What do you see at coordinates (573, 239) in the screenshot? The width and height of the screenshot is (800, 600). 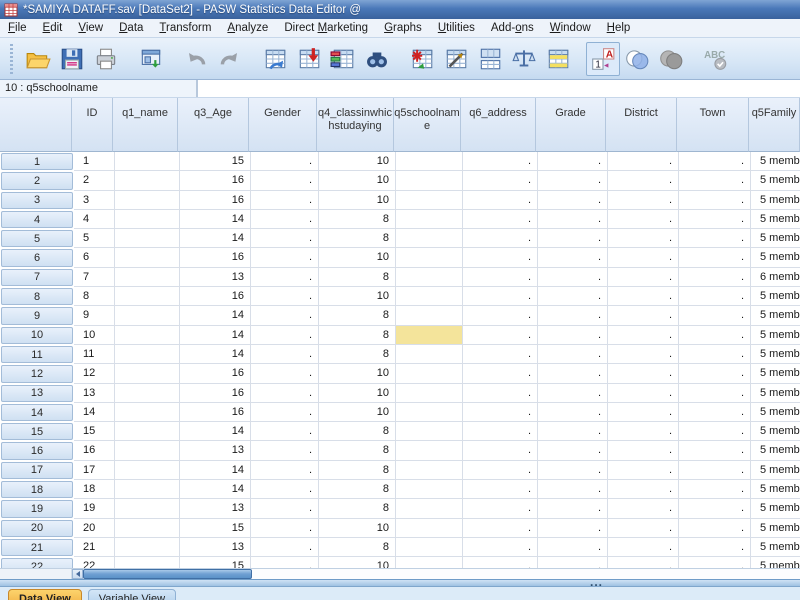 I see `cell-Grade-row5: .` at bounding box center [573, 239].